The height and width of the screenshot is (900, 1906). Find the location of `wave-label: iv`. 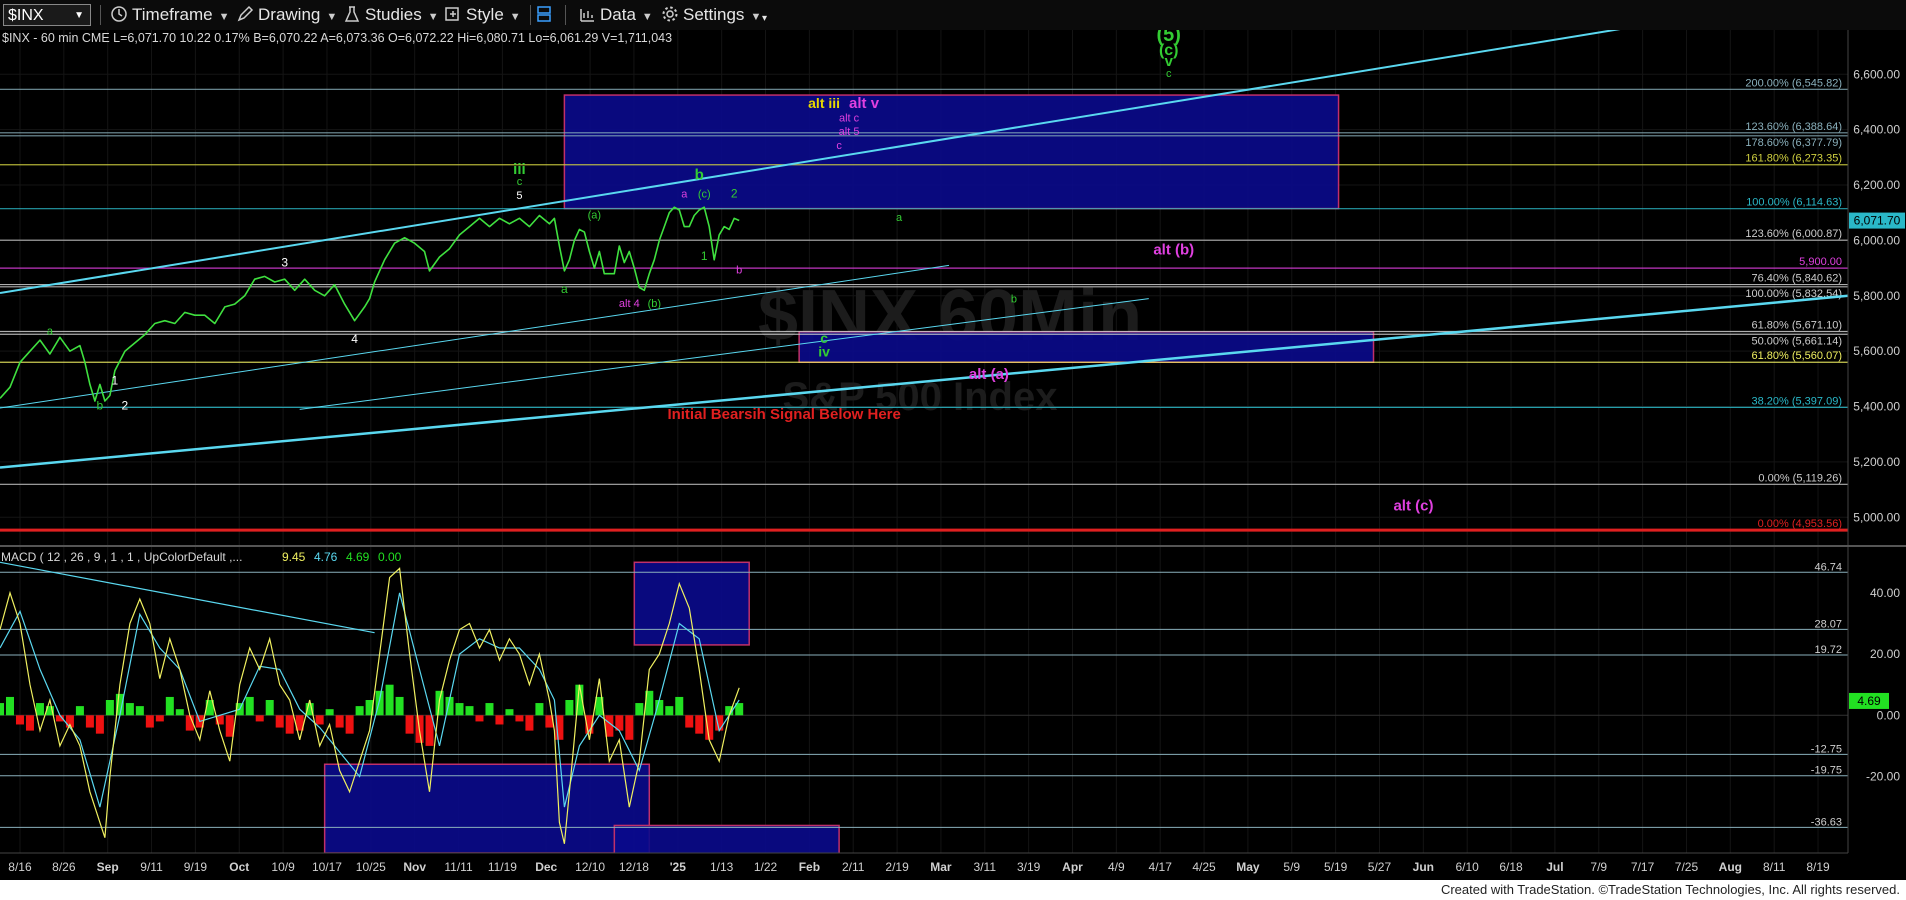

wave-label: iv is located at coordinates (824, 352).